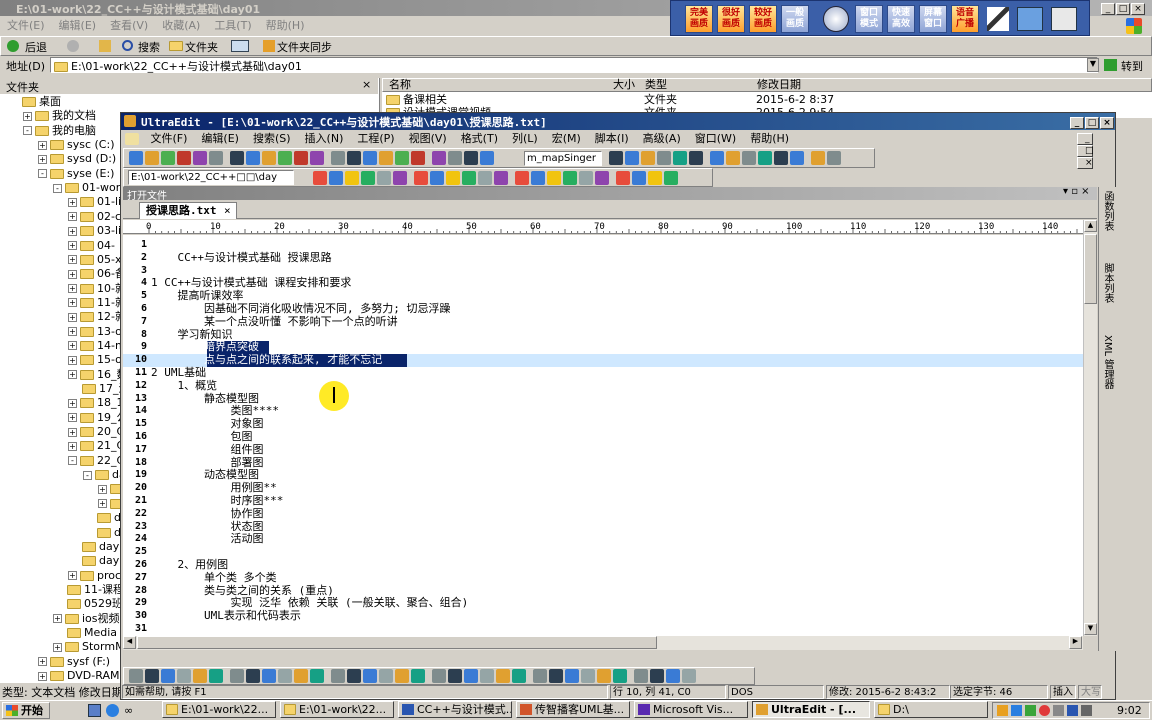 The width and height of the screenshot is (1152, 720). What do you see at coordinates (624, 85) in the screenshot?
I see `col-size: 大小` at bounding box center [624, 85].